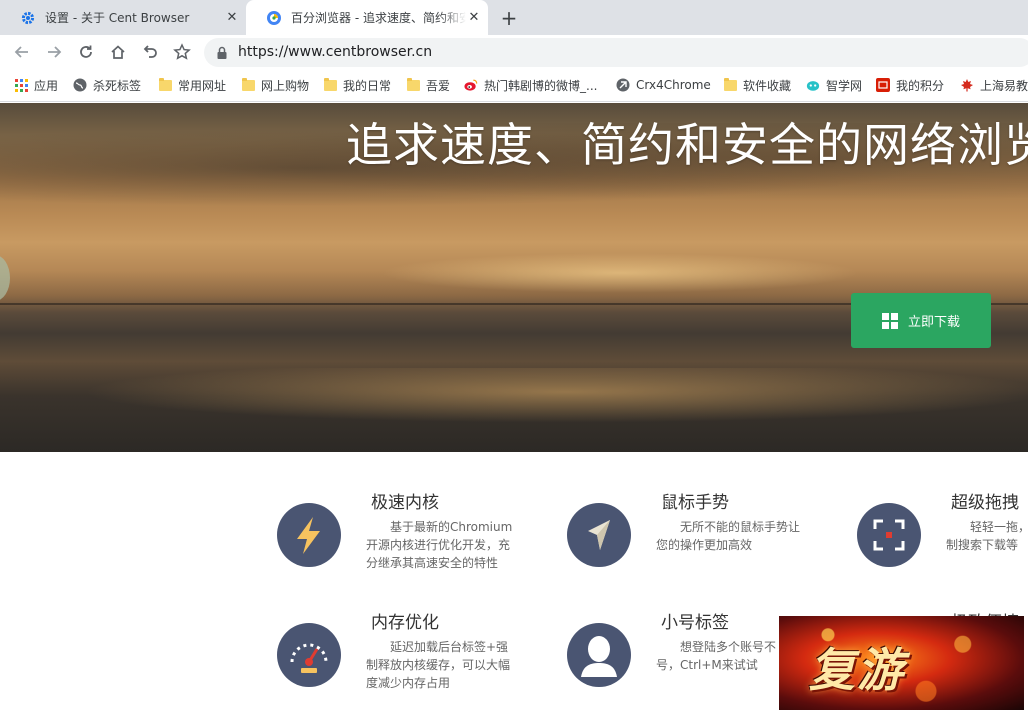 Image resolution: width=1028 pixels, height=714 pixels. Describe the element at coordinates (844, 85) in the screenshot. I see `bookmark-label: 智学网` at that location.